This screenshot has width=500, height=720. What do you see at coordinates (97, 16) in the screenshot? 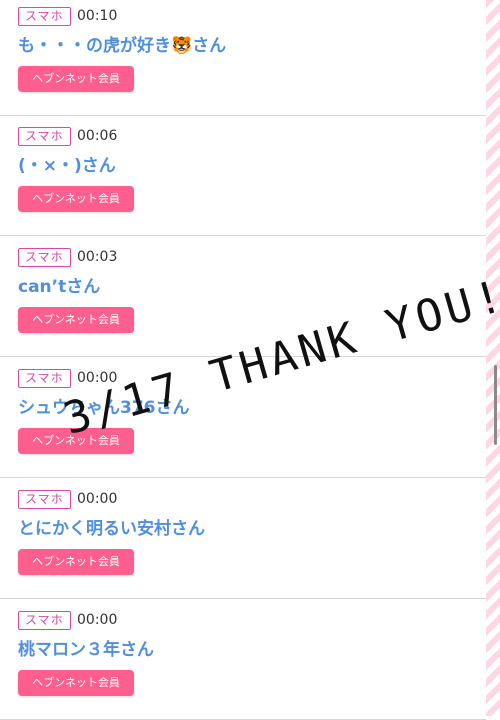
I see `visit-time: 00:10` at bounding box center [97, 16].